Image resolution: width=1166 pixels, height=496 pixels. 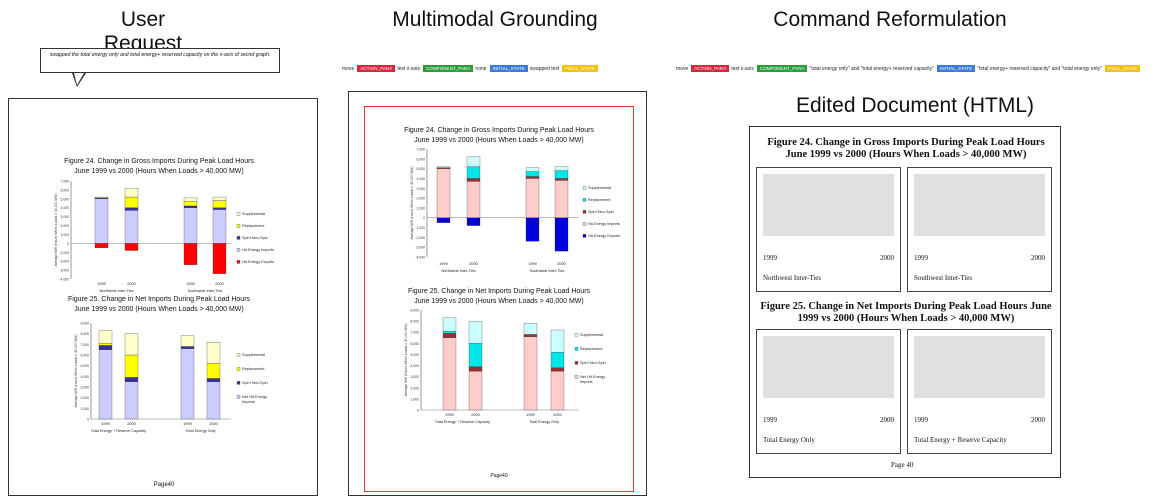 What do you see at coordinates (64, 280) in the screenshot?
I see `y-tick-label: -4,000` at bounding box center [64, 280].